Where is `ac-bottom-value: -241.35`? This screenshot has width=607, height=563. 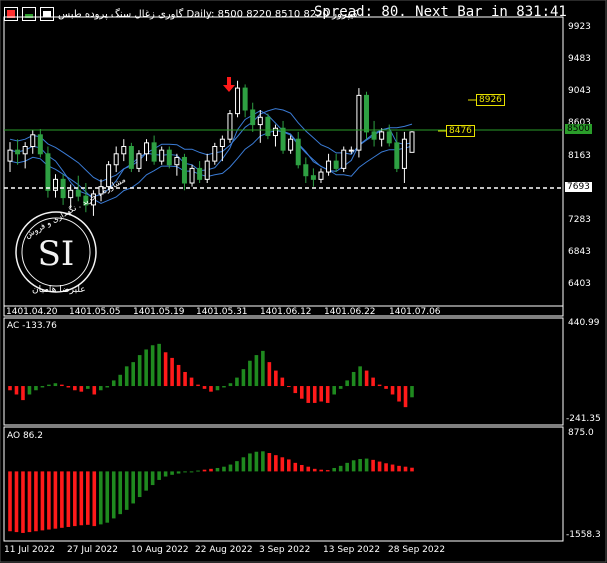
ac-bottom-value: -241.35 is located at coordinates (583, 419).